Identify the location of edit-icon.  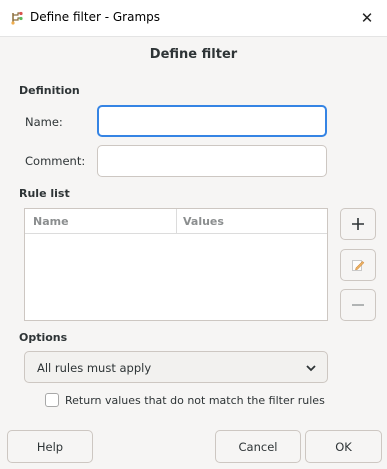
(358, 265).